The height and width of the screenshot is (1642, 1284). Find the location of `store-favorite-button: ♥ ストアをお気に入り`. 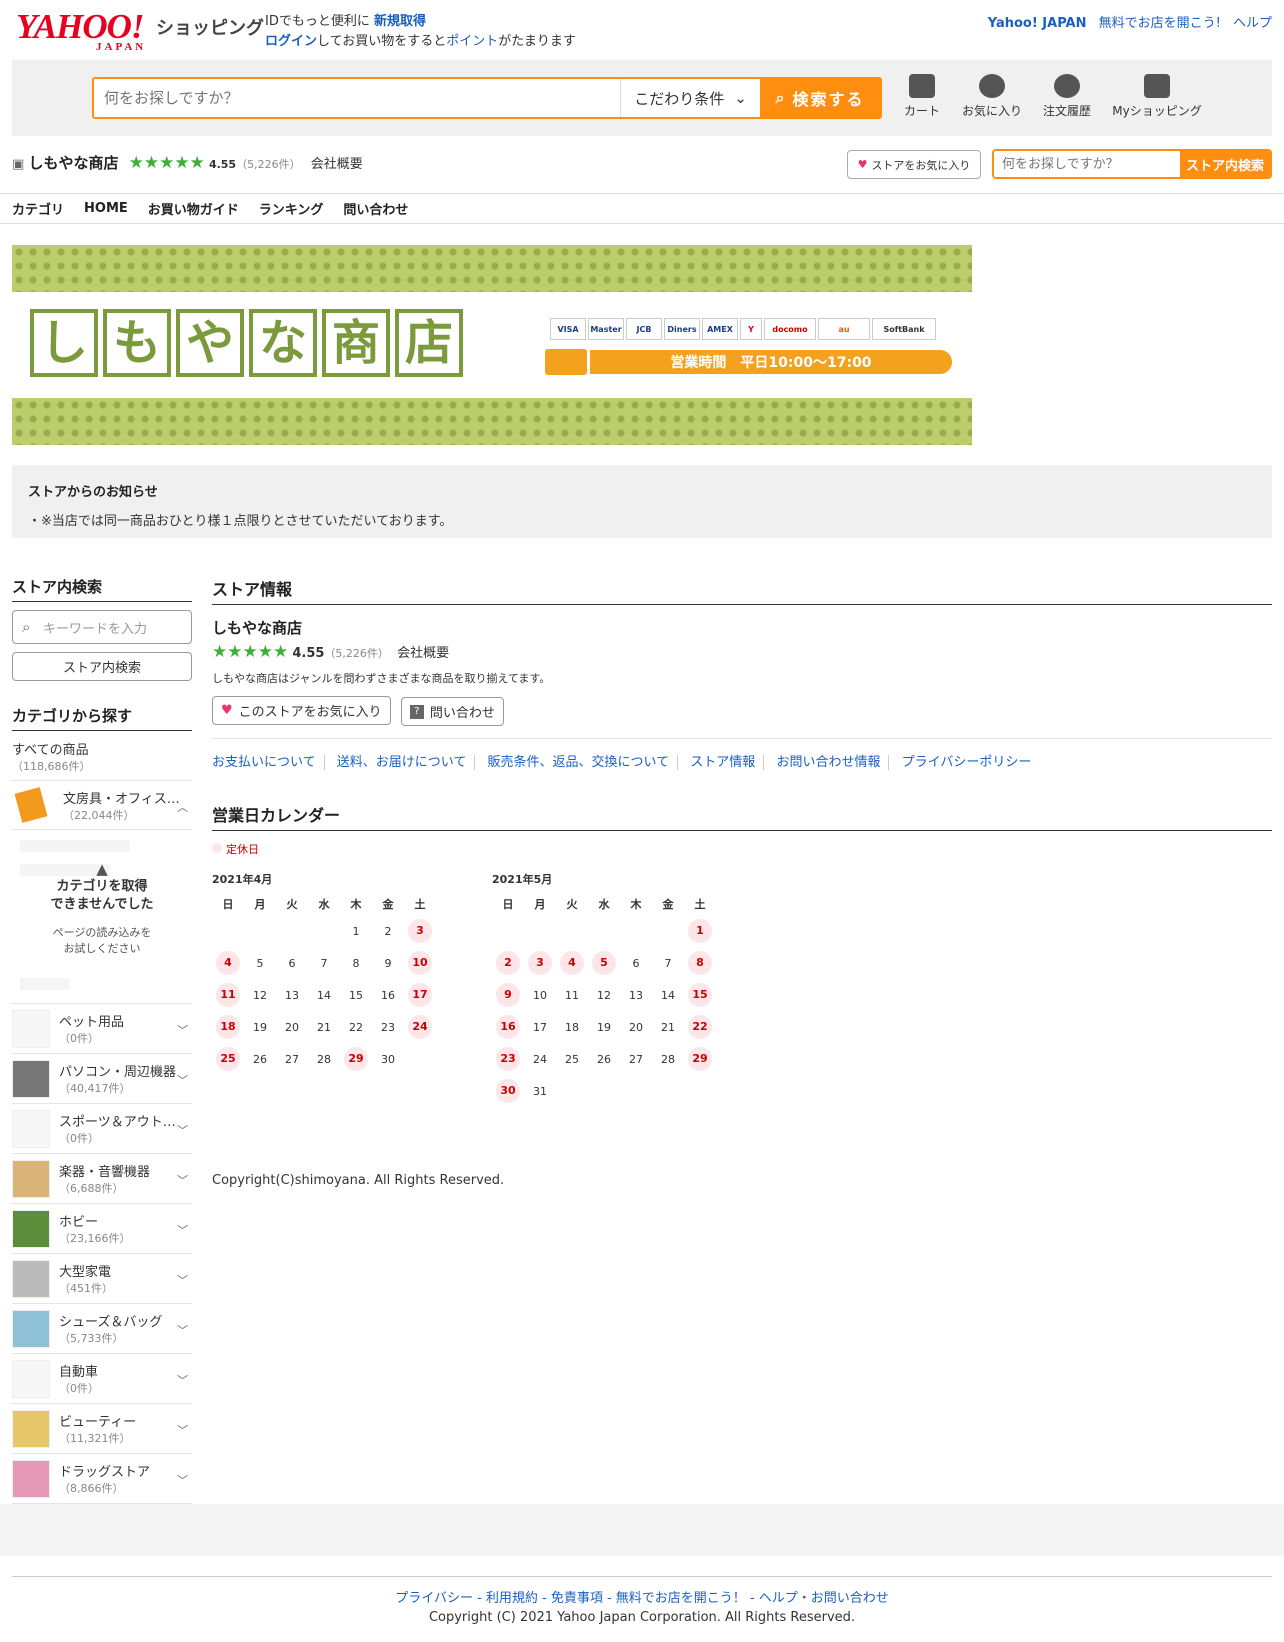

store-favorite-button: ♥ ストアをお気に入り is located at coordinates (914, 164).